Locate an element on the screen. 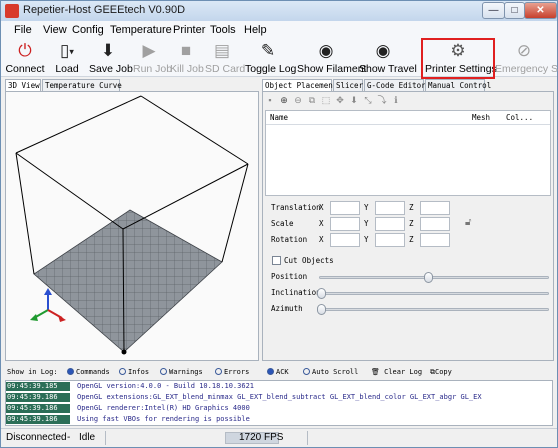  stop-icon: ■ is located at coordinates (186, 50).